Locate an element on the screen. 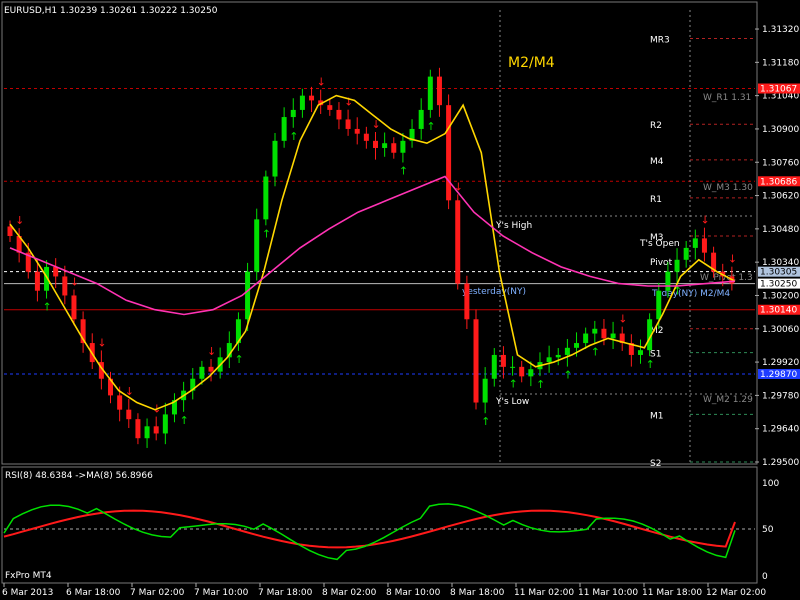  price-tick-label: 1.31180 is located at coordinates (780, 63).